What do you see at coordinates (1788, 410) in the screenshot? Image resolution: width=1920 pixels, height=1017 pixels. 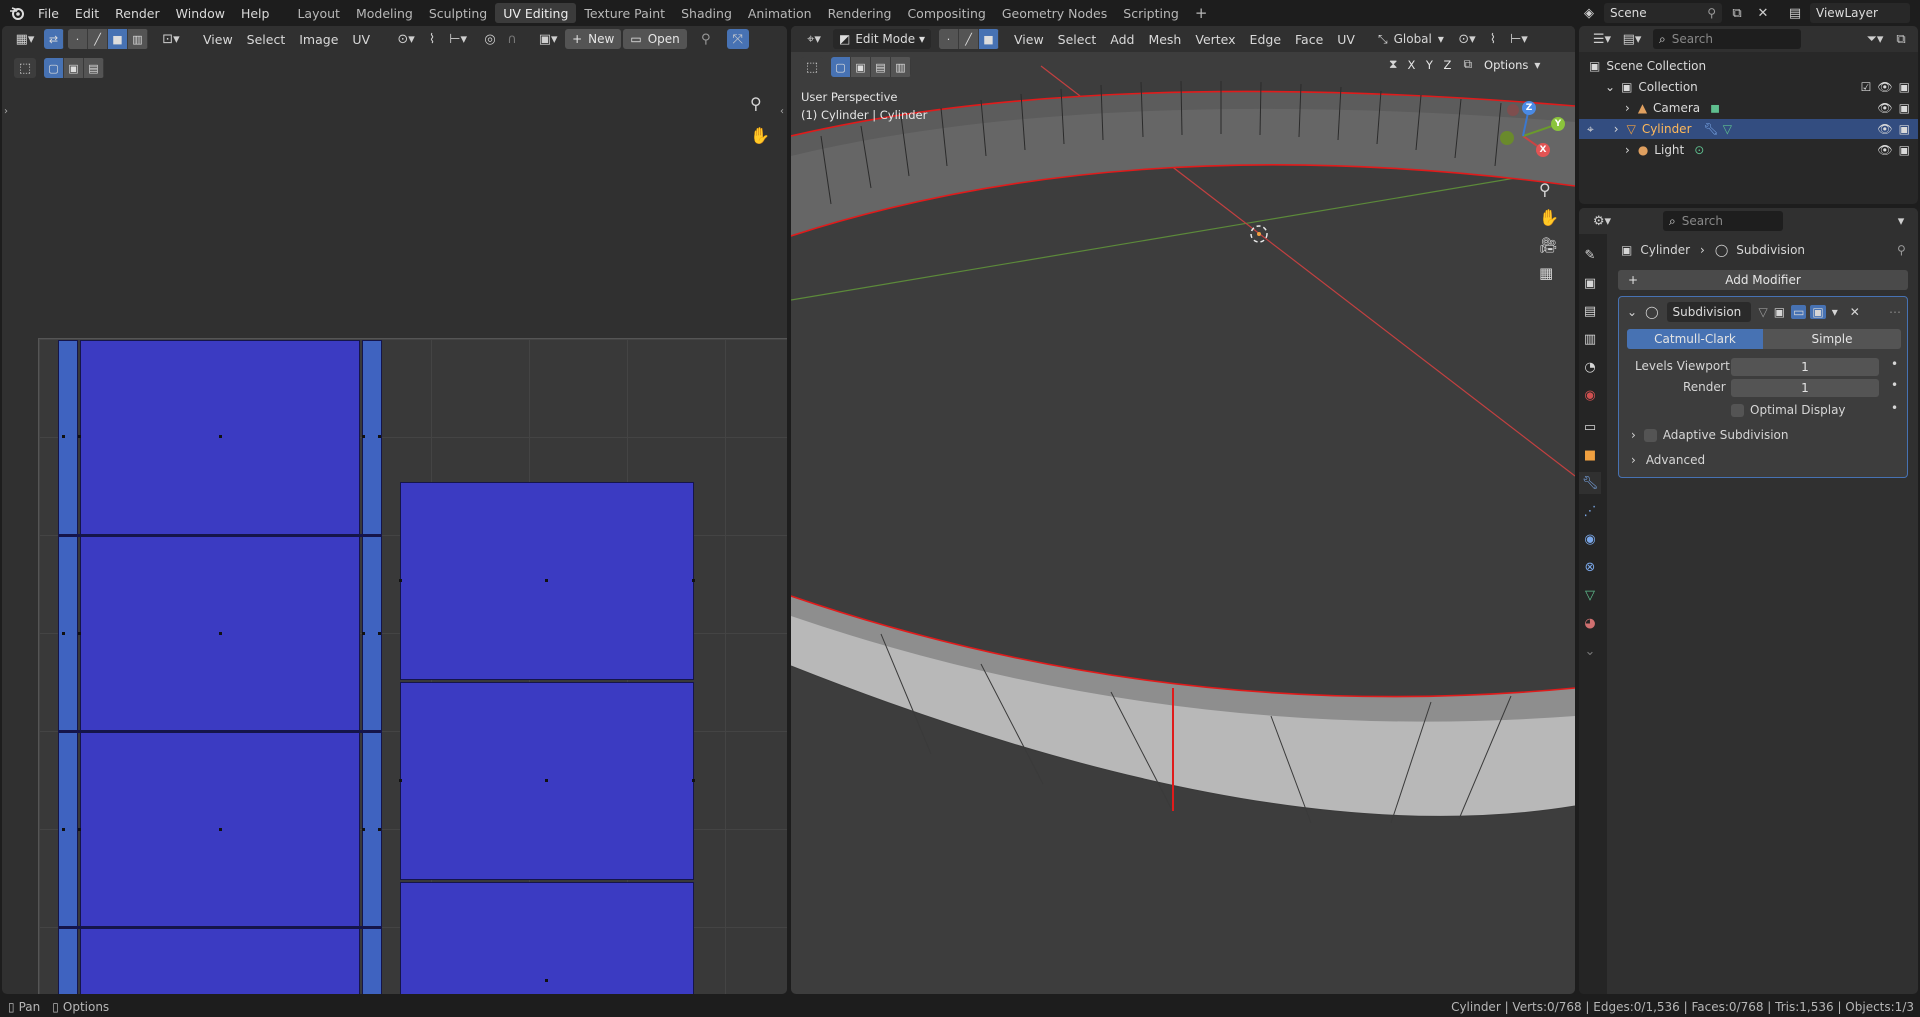 I see `optimal-display-checkbox: Optimal Display` at bounding box center [1788, 410].